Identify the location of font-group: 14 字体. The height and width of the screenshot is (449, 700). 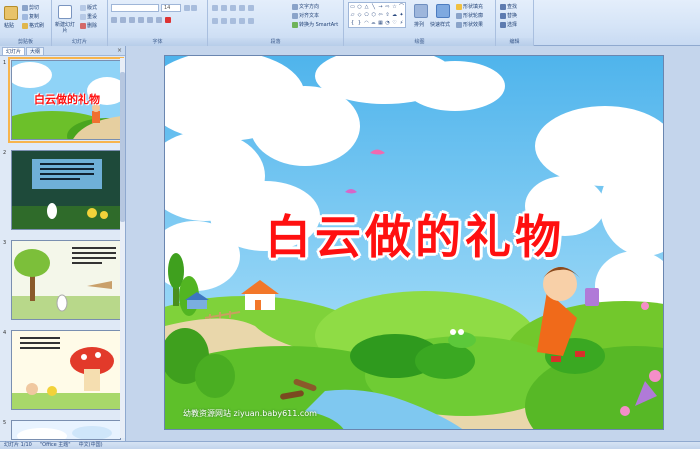
(158, 23).